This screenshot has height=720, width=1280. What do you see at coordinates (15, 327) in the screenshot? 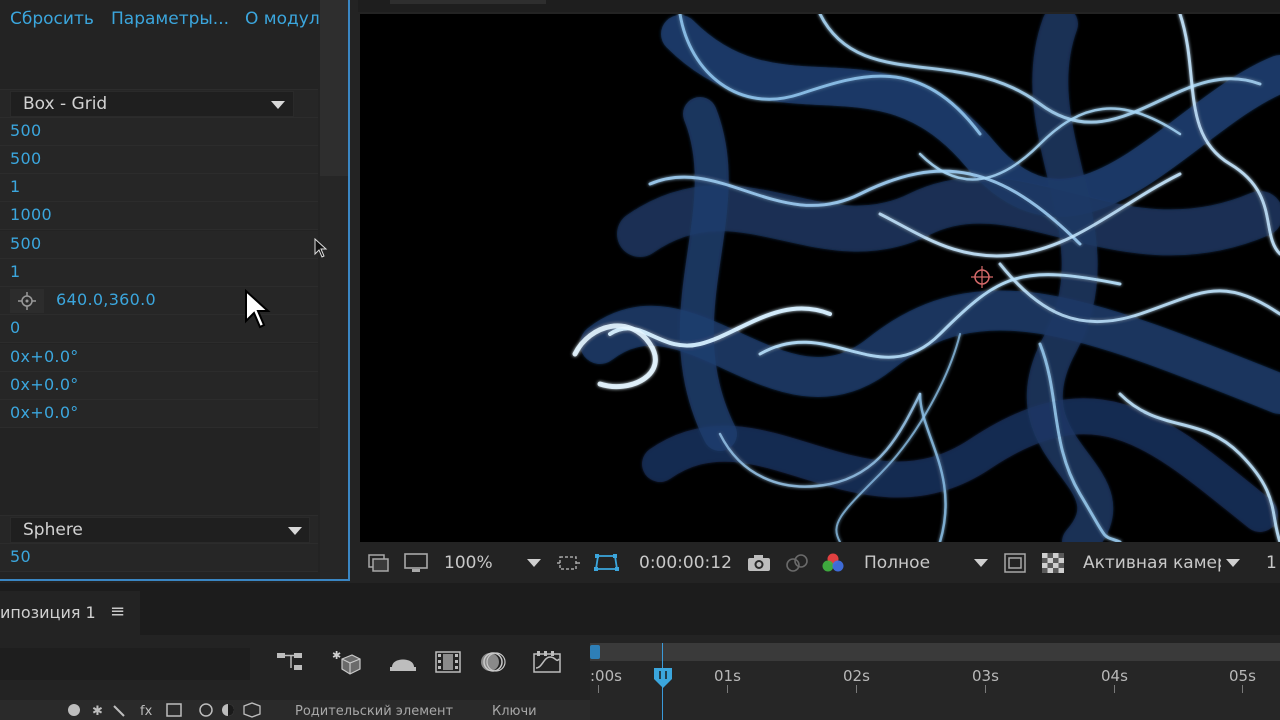
I see `param-value: 0` at bounding box center [15, 327].